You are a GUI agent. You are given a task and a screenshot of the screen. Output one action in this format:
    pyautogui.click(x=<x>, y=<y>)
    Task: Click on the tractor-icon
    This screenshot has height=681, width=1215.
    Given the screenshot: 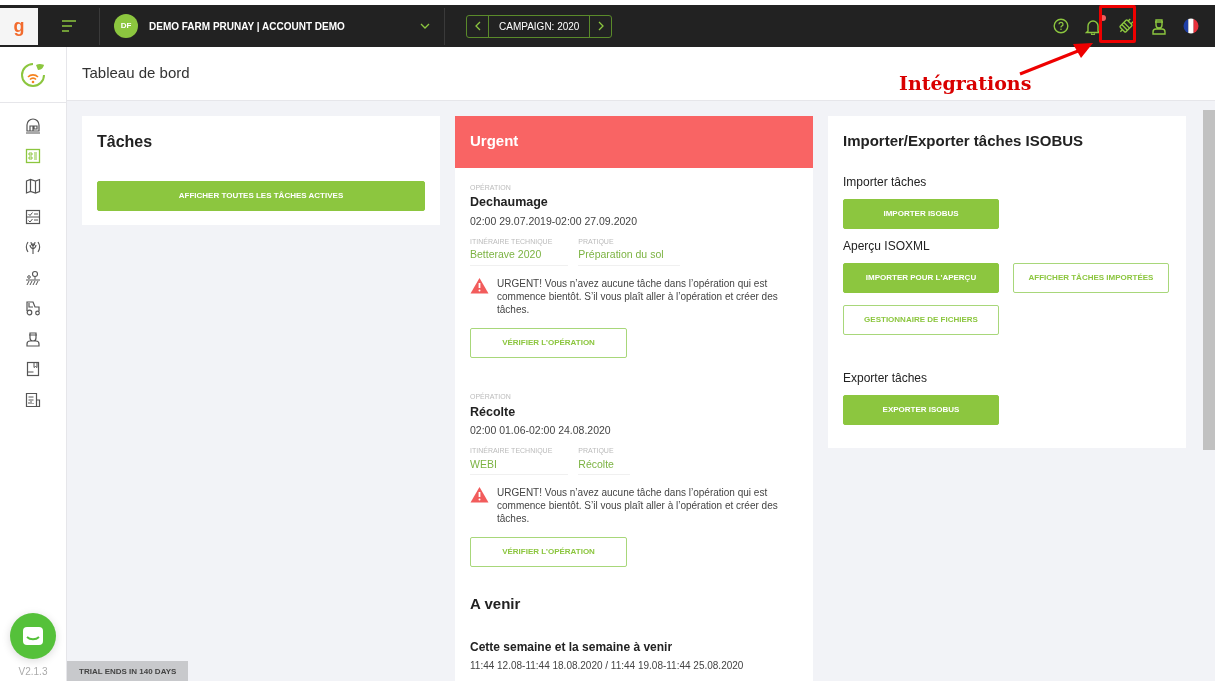 What is the action you would take?
    pyautogui.click(x=33, y=308)
    